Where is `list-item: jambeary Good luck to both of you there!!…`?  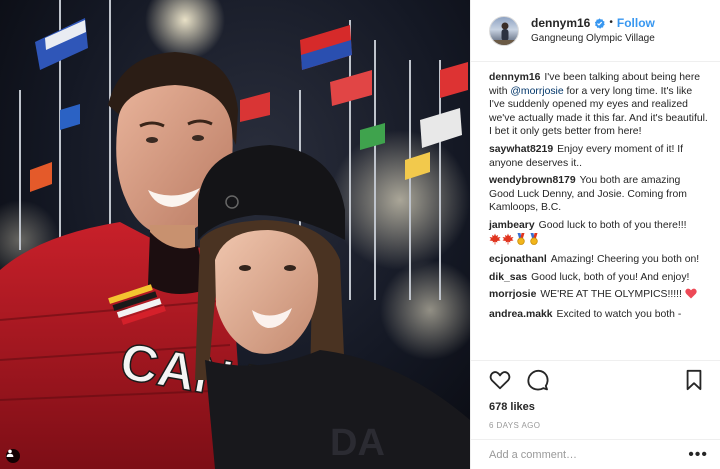 list-item: jambeary Good luck to both of you there!!… is located at coordinates (598, 234).